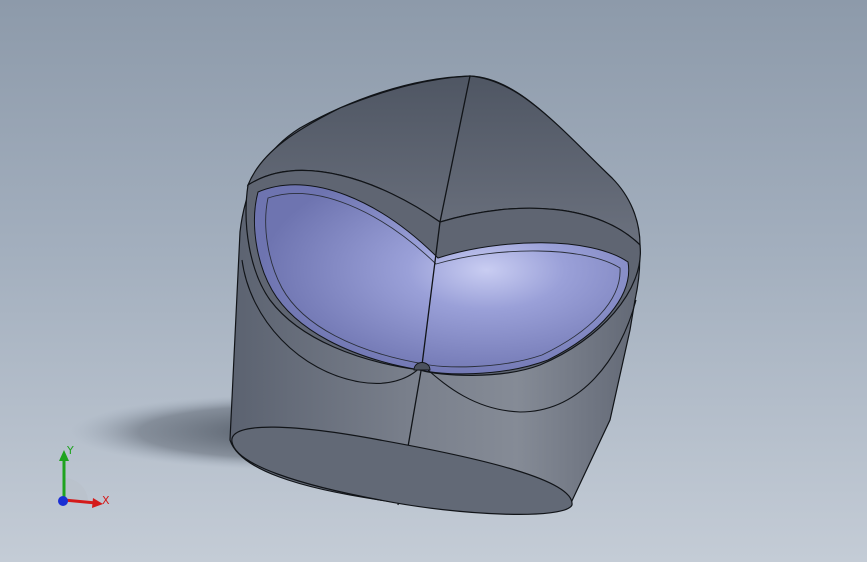  Describe the element at coordinates (63, 501) in the screenshot. I see `z-axis-dot` at that location.